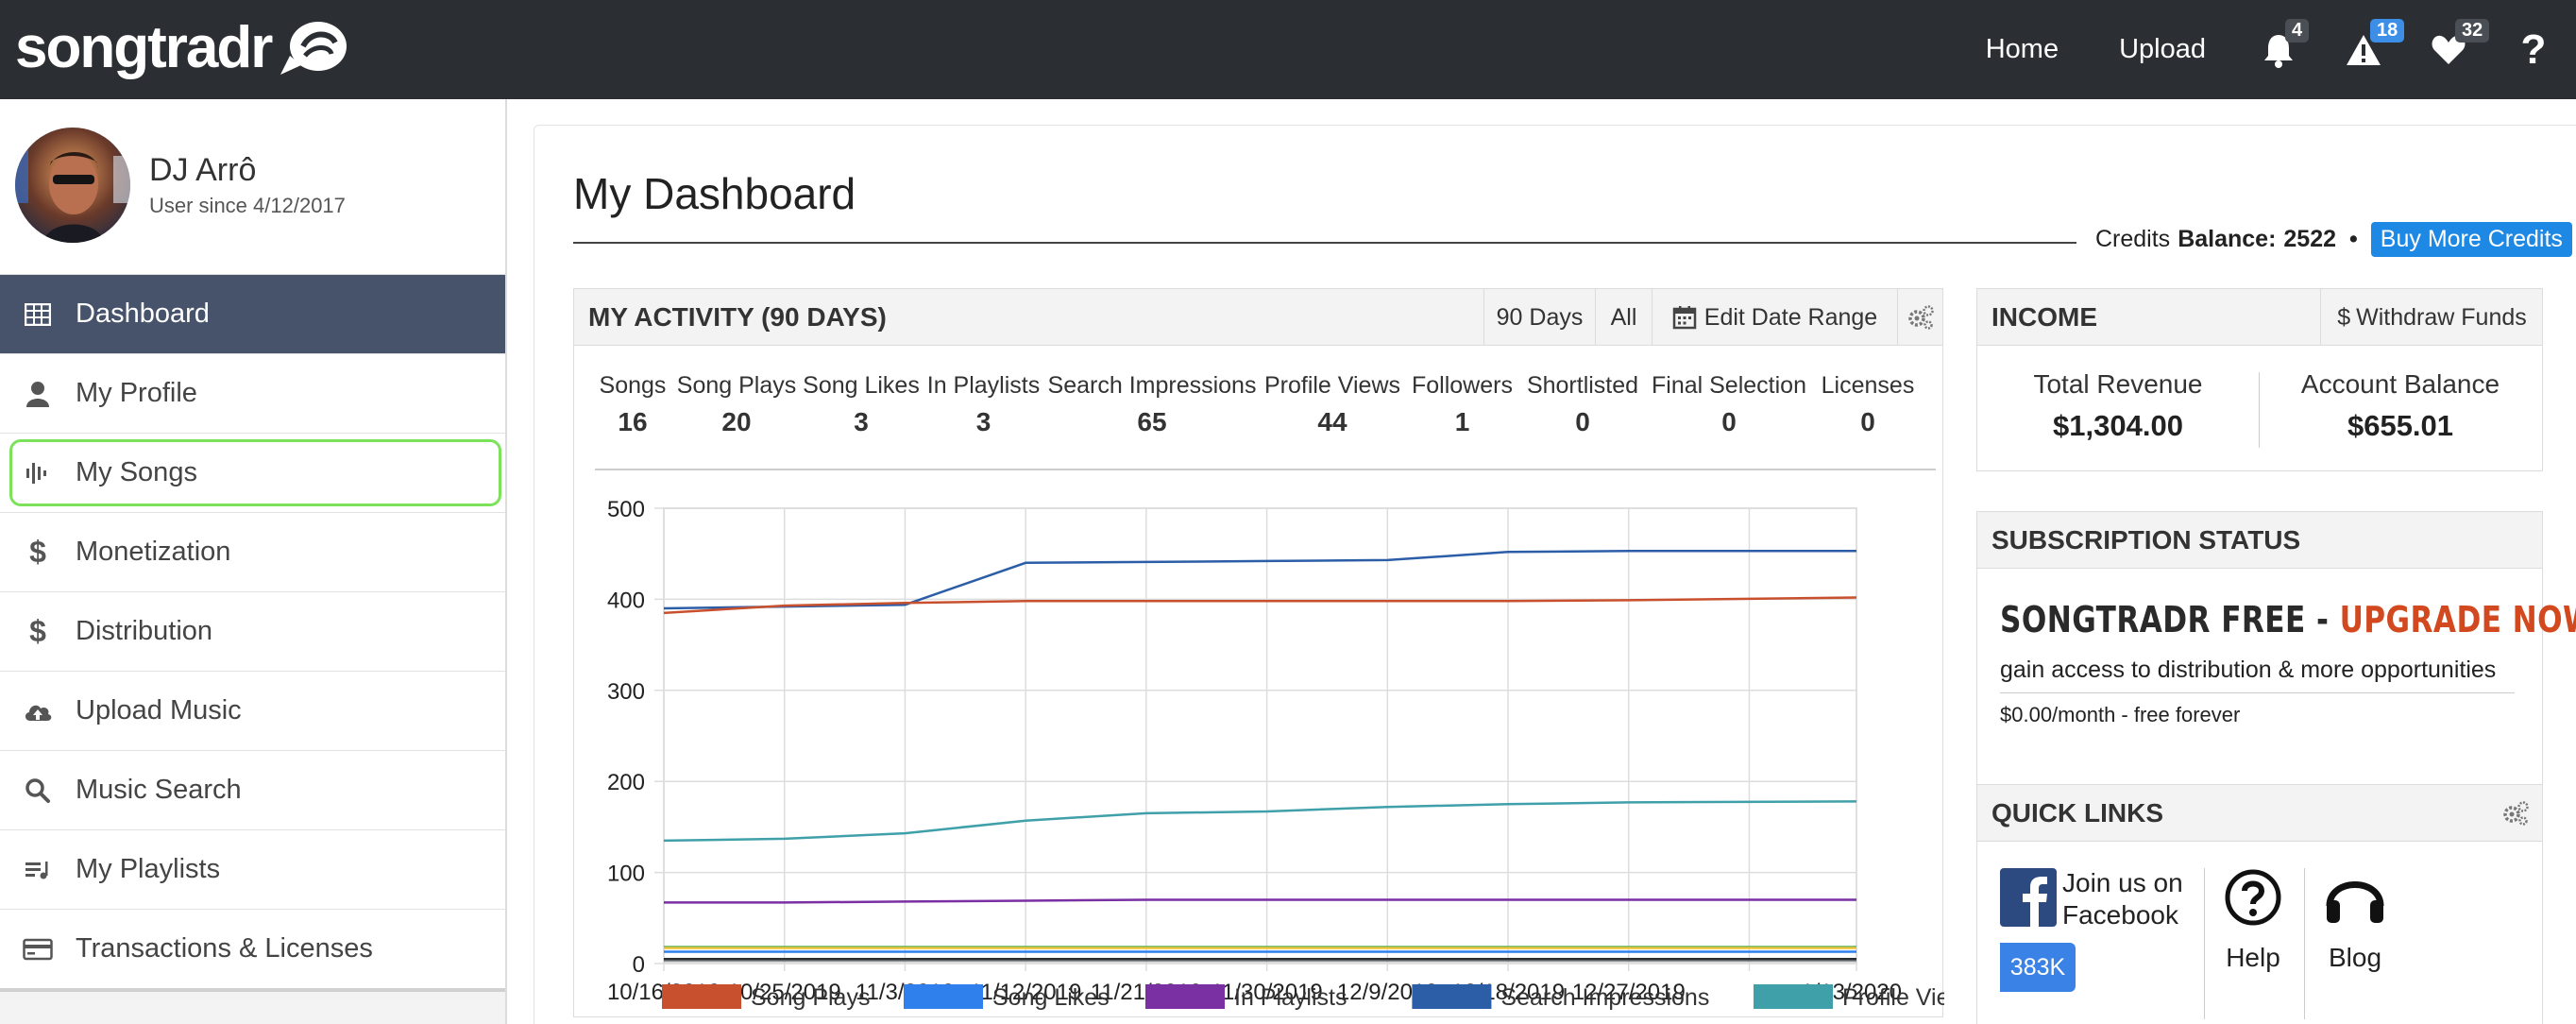 The image size is (2576, 1024). Describe the element at coordinates (639, 965) in the screenshot. I see `chart-y-tick-label: 0` at that location.